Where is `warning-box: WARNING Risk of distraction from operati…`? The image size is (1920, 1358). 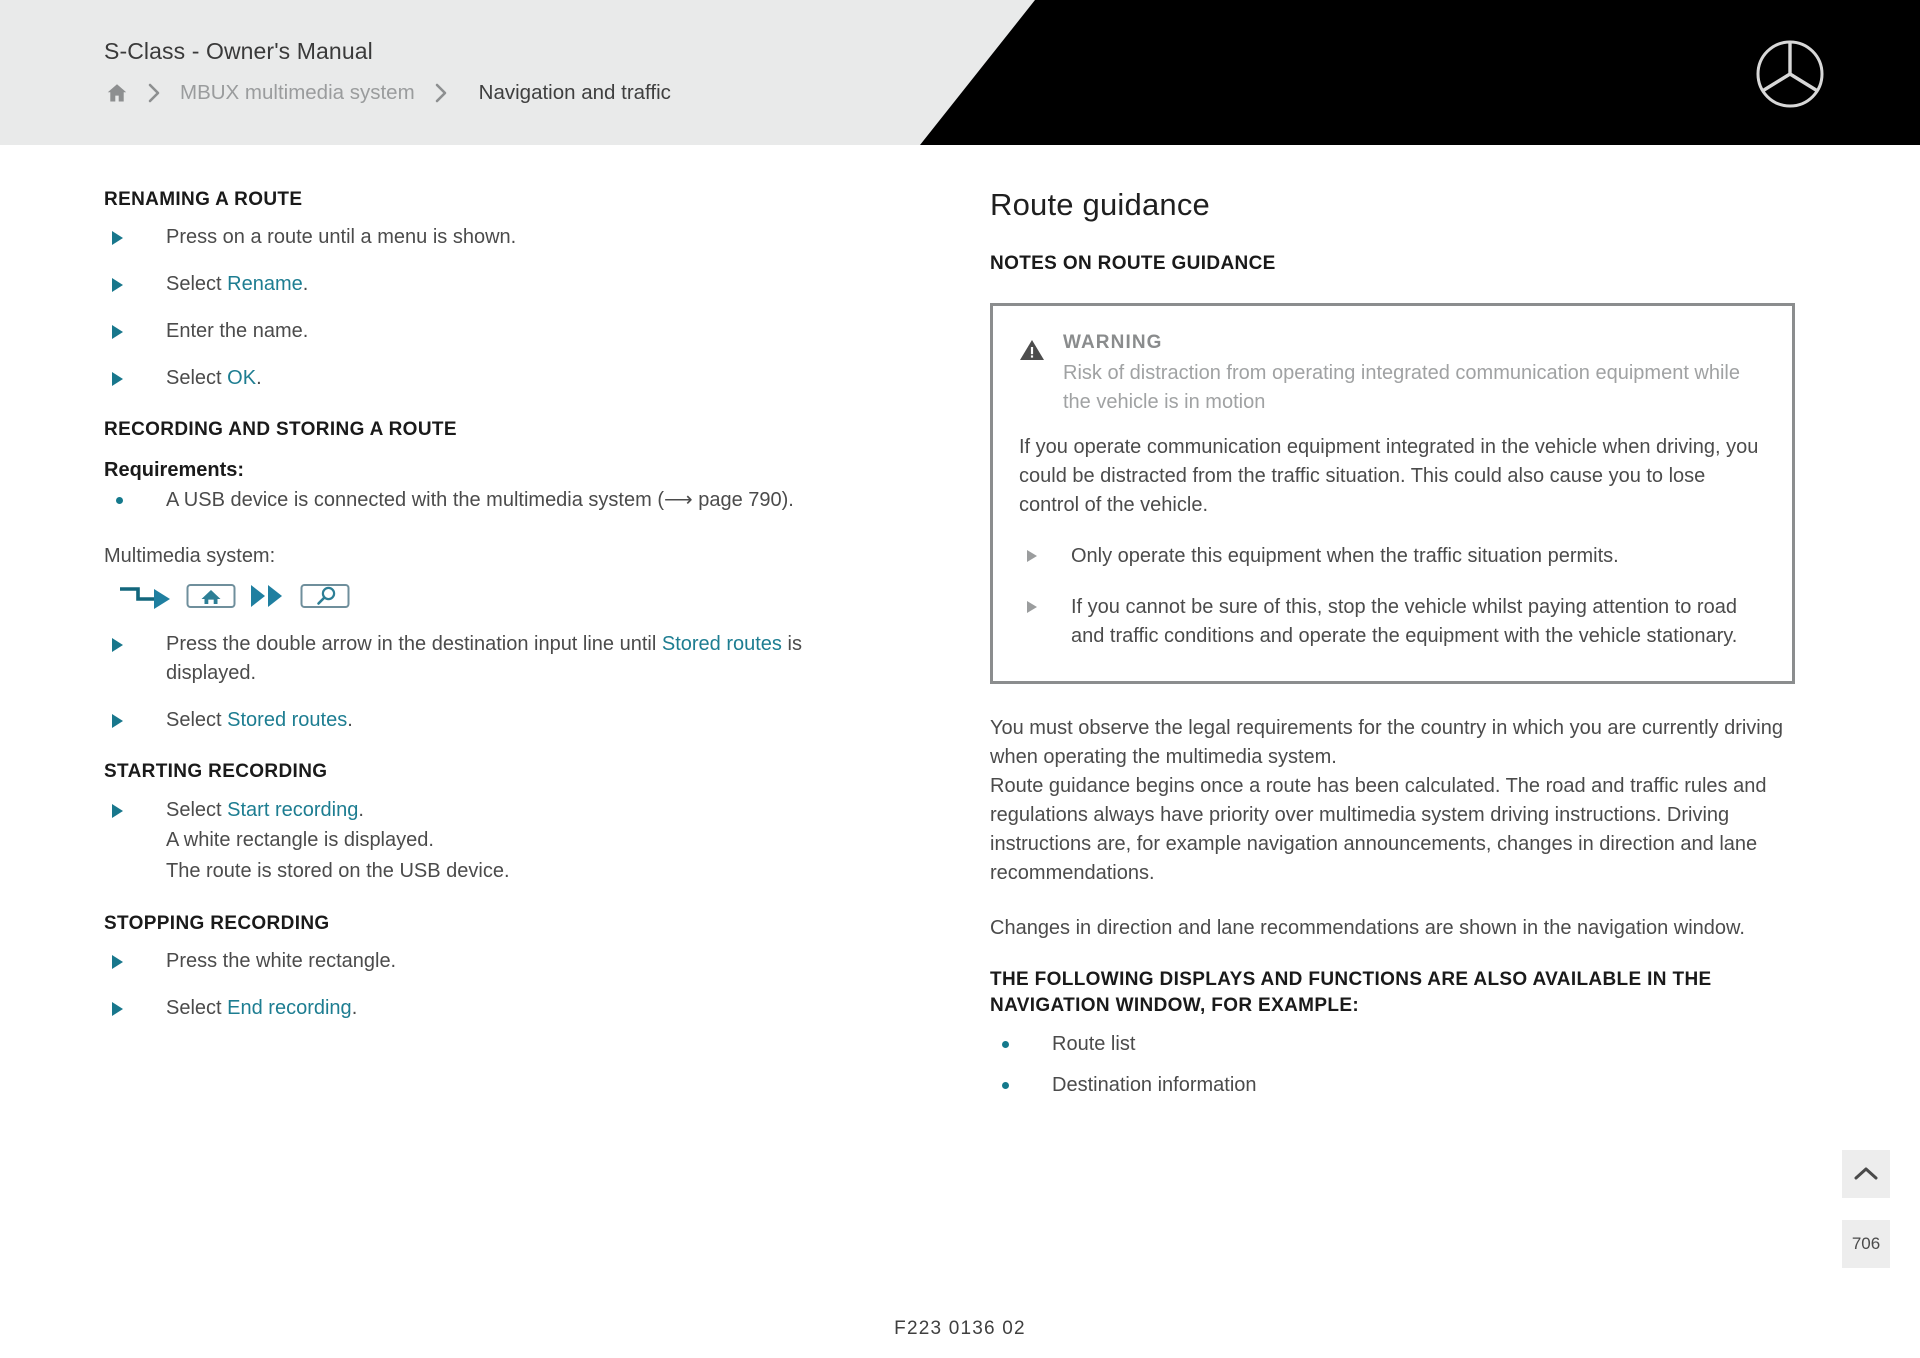 warning-box: WARNING Risk of distraction from operati… is located at coordinates (1392, 494).